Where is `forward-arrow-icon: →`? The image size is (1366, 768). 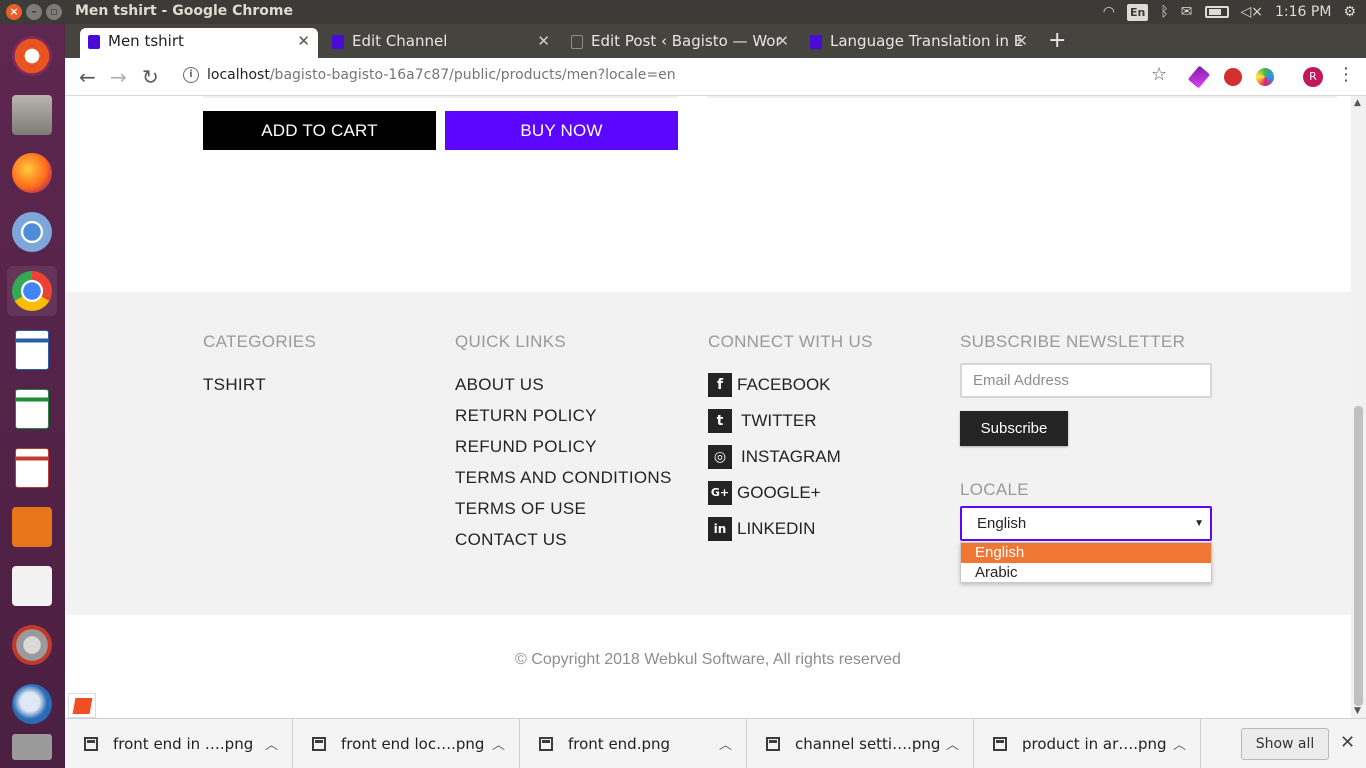 forward-arrow-icon: → is located at coordinates (118, 77).